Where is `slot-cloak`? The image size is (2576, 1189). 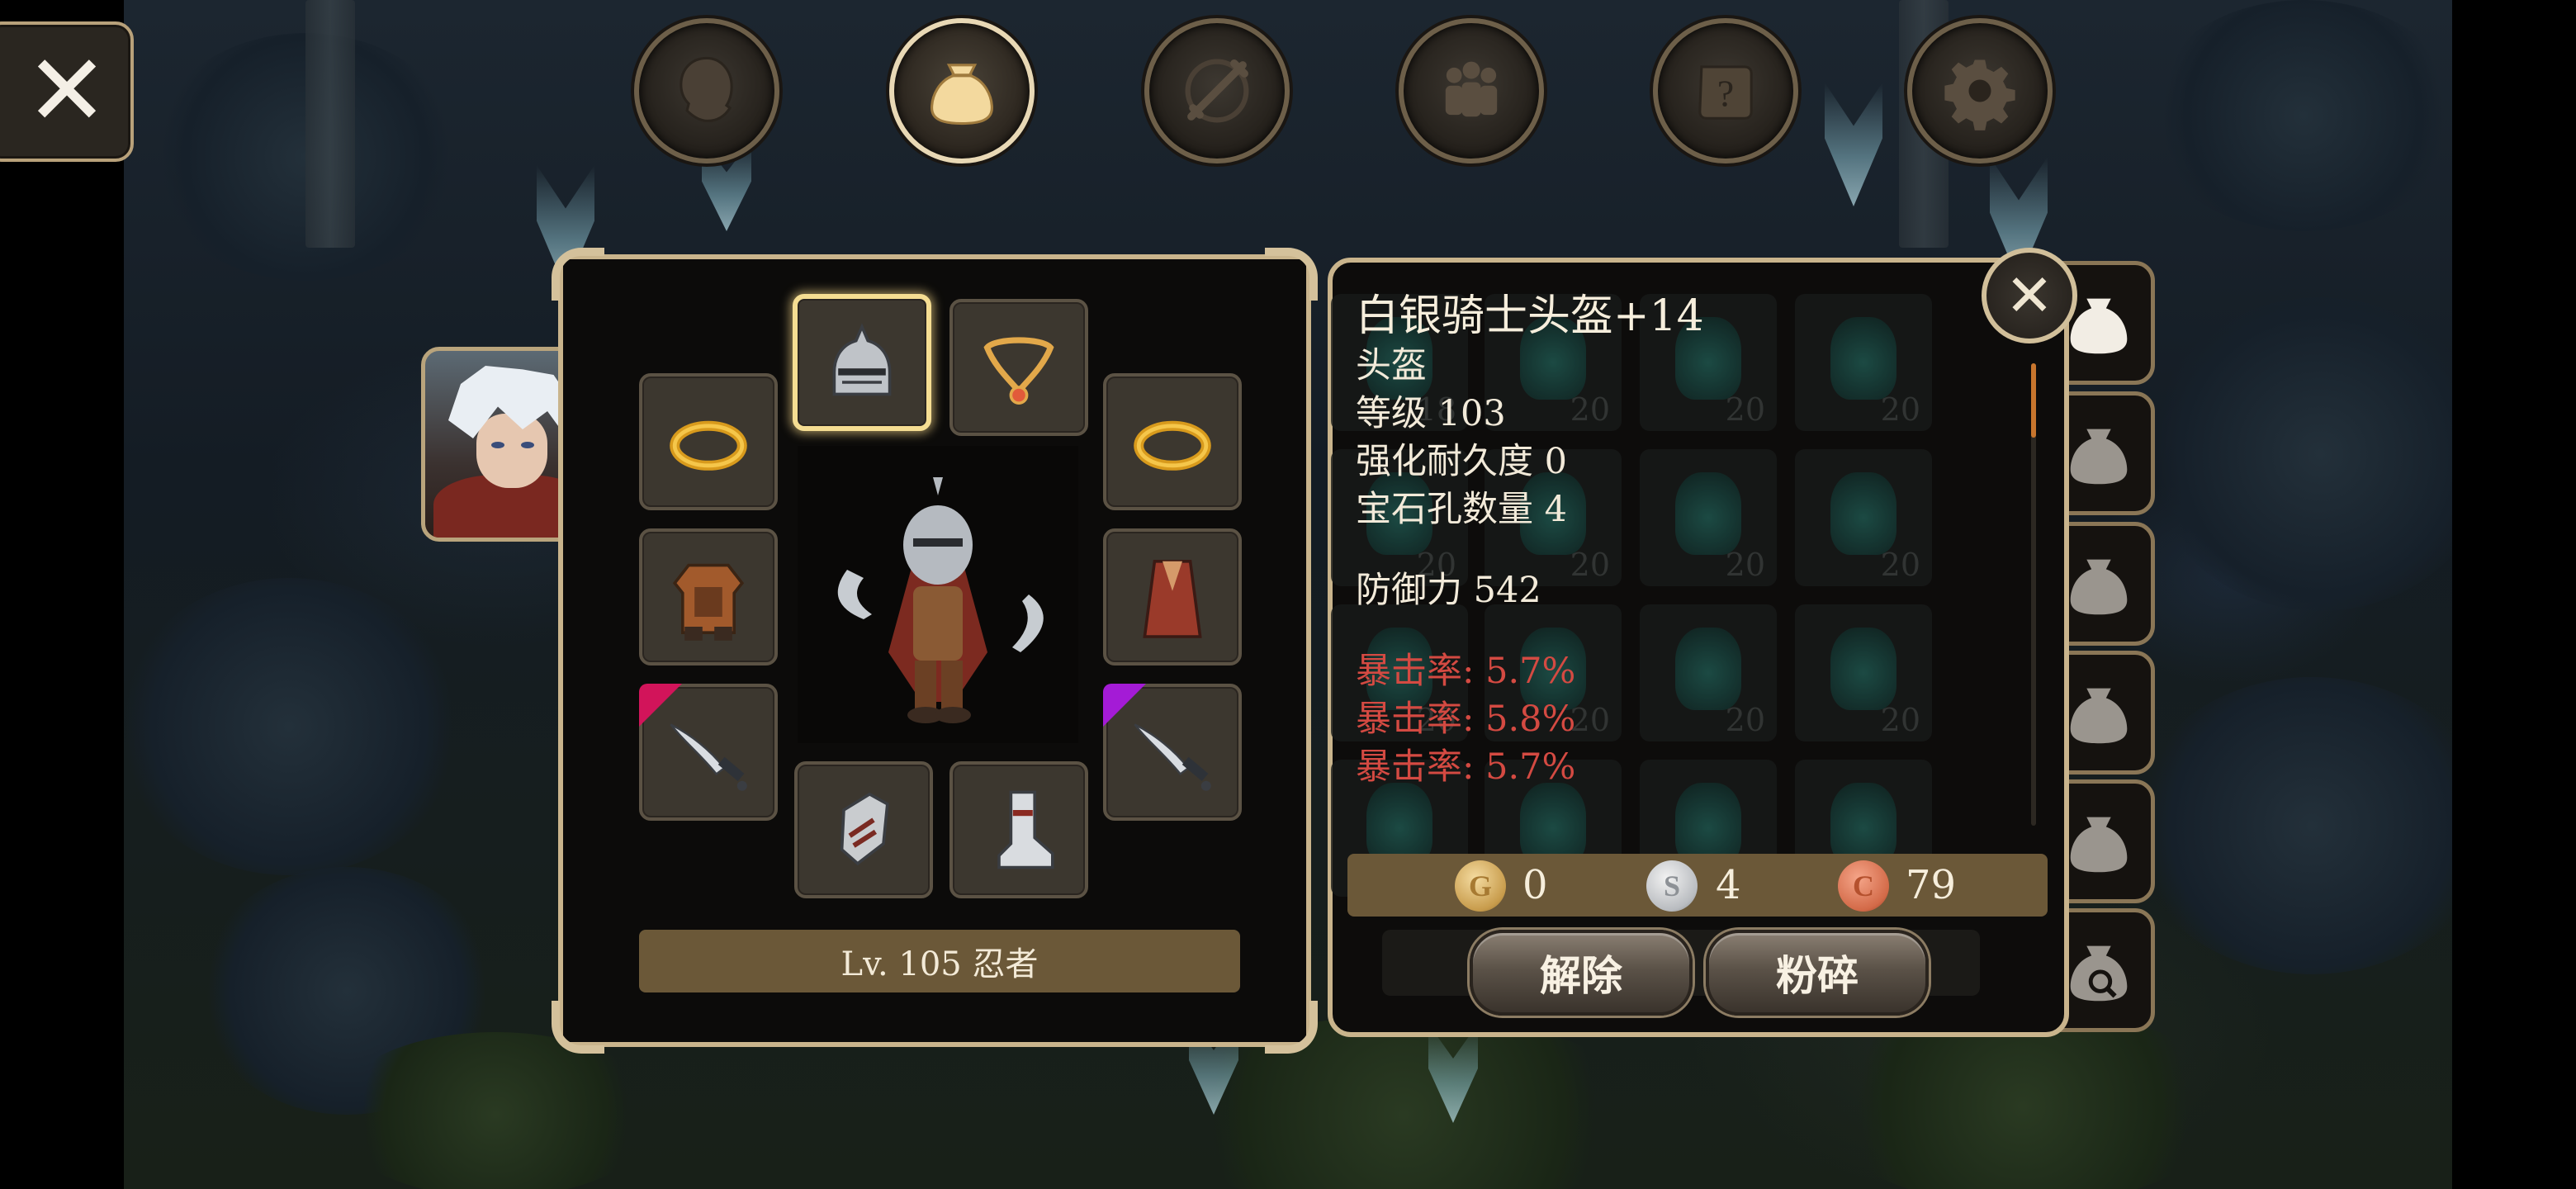 slot-cloak is located at coordinates (1172, 597).